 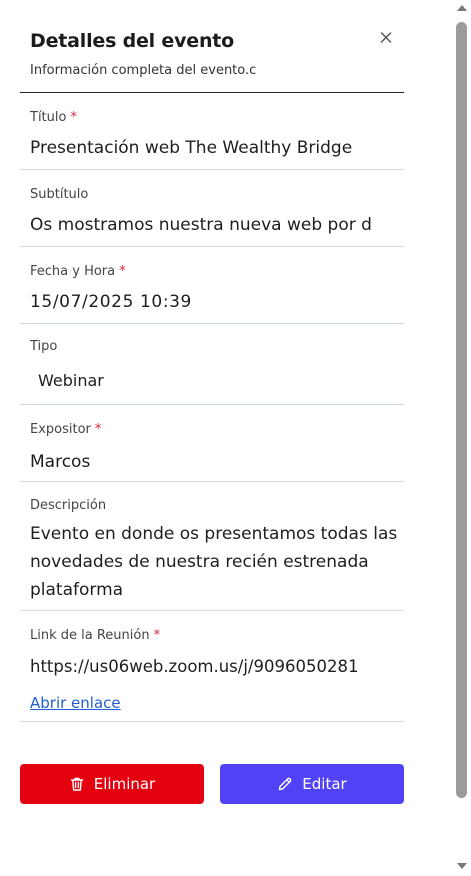 I want to click on expositor-value: Marcos, so click(x=60, y=462).